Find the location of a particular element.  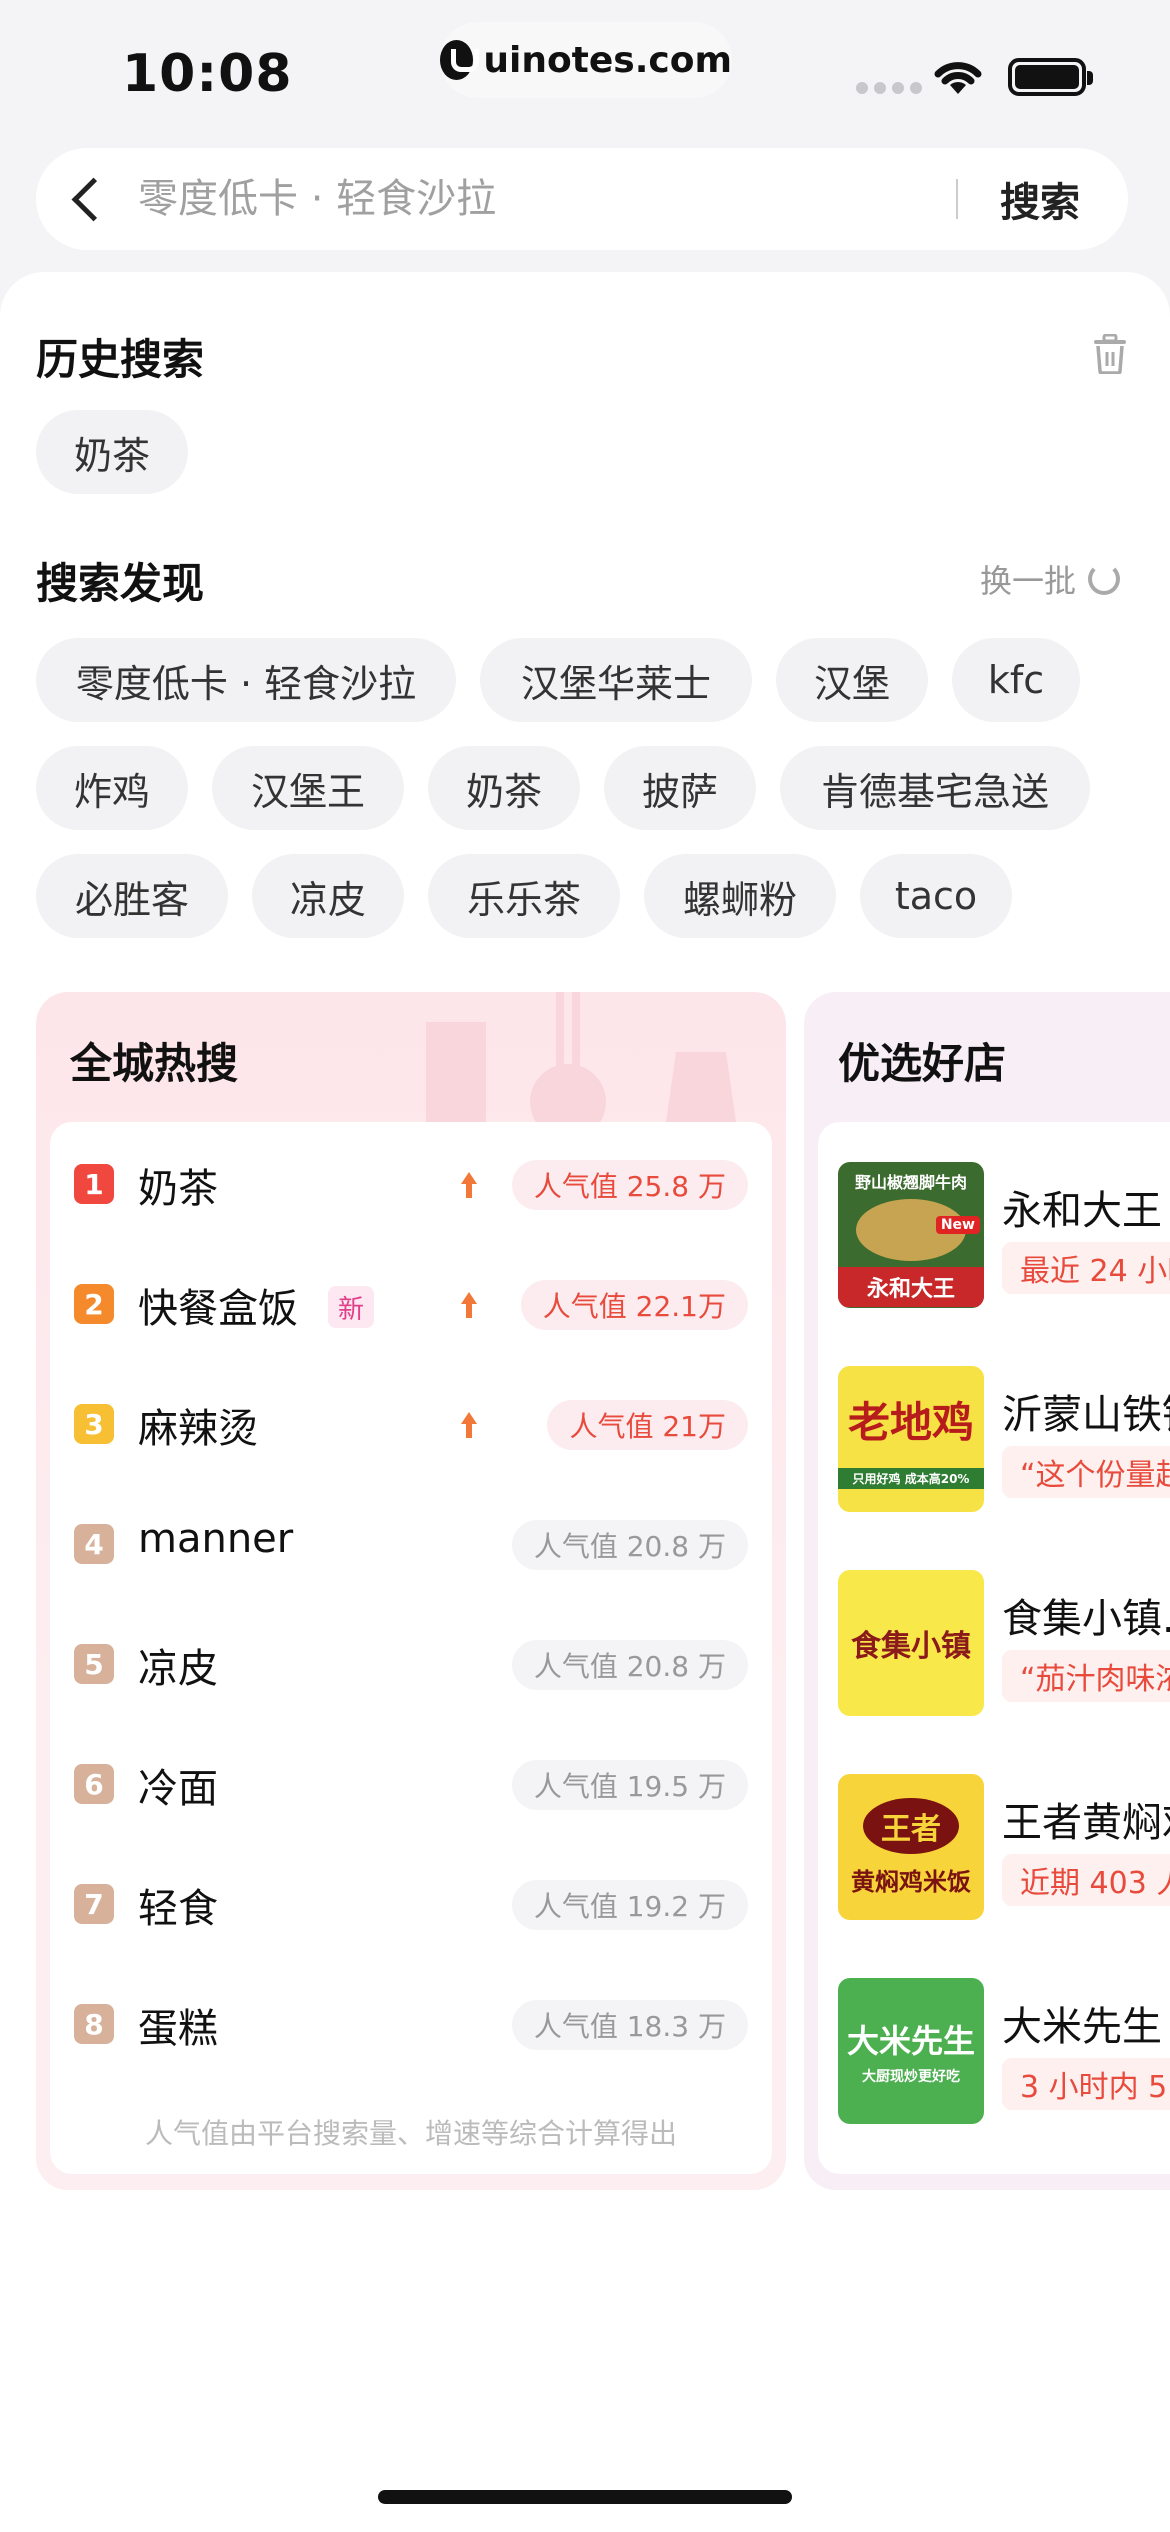

popularity-pill: 人气值 22.1万 is located at coordinates (634, 1305).